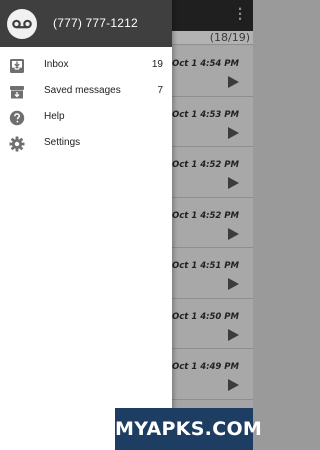 The height and width of the screenshot is (450, 320). Describe the element at coordinates (62, 142) in the screenshot. I see `nav-label: Settings` at that location.